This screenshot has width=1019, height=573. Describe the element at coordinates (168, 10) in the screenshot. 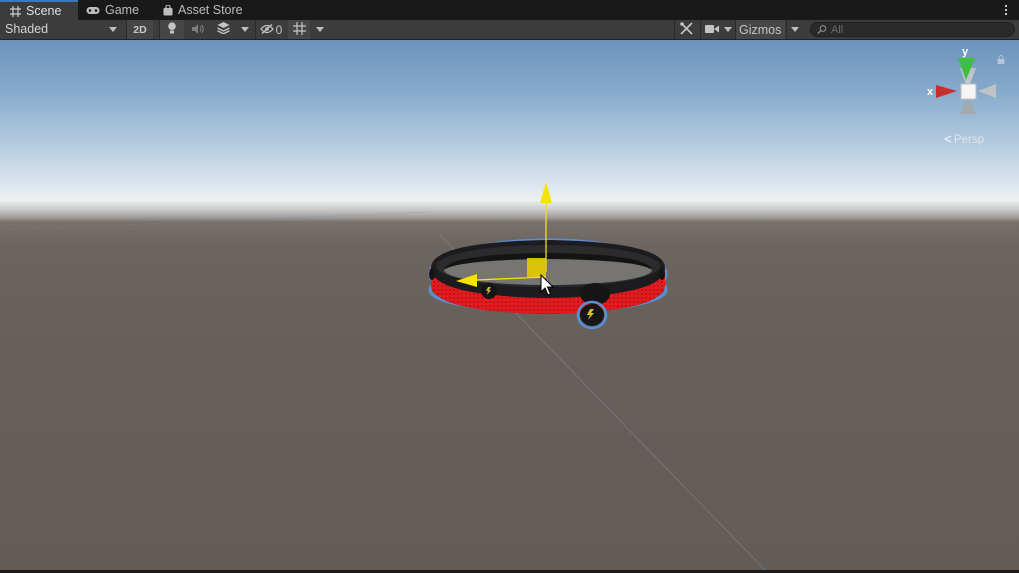

I see `shopping-bag-icon` at that location.